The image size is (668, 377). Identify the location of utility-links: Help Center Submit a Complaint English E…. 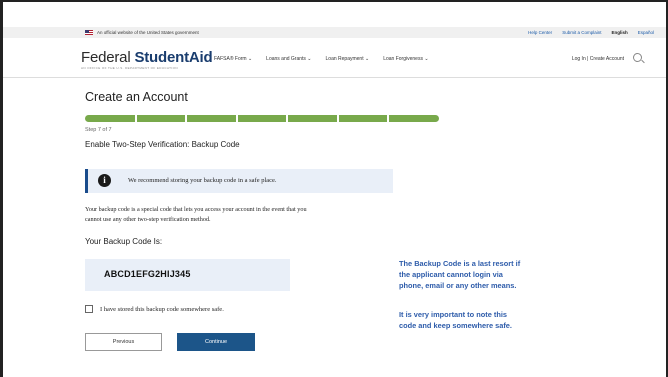
(591, 32).